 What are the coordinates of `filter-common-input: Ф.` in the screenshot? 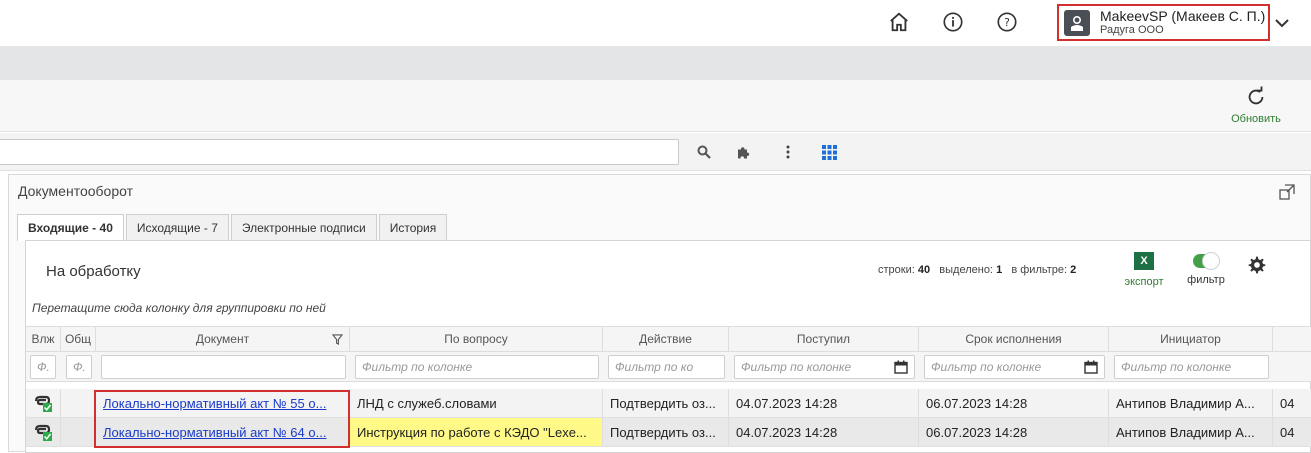 It's located at (79, 367).